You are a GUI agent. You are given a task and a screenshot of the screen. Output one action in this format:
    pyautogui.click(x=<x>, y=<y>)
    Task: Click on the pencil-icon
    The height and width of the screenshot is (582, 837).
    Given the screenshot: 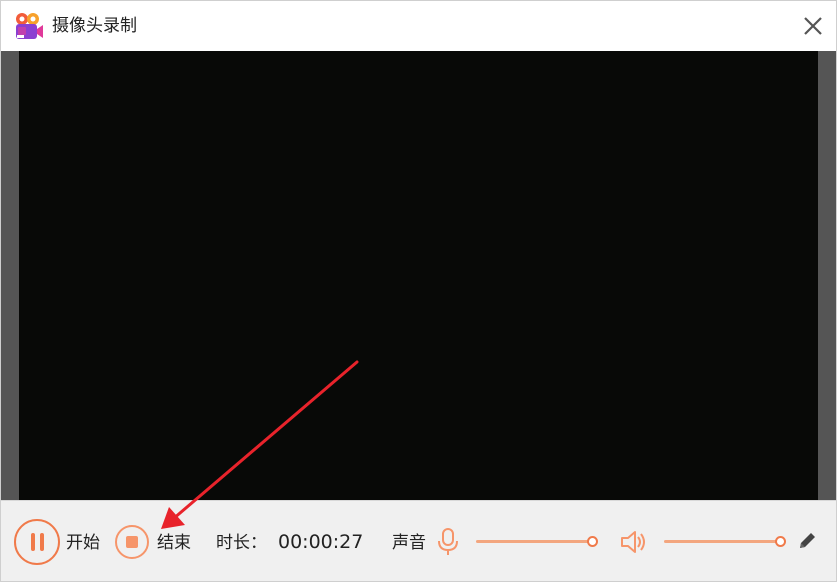 What is the action you would take?
    pyautogui.click(x=807, y=541)
    